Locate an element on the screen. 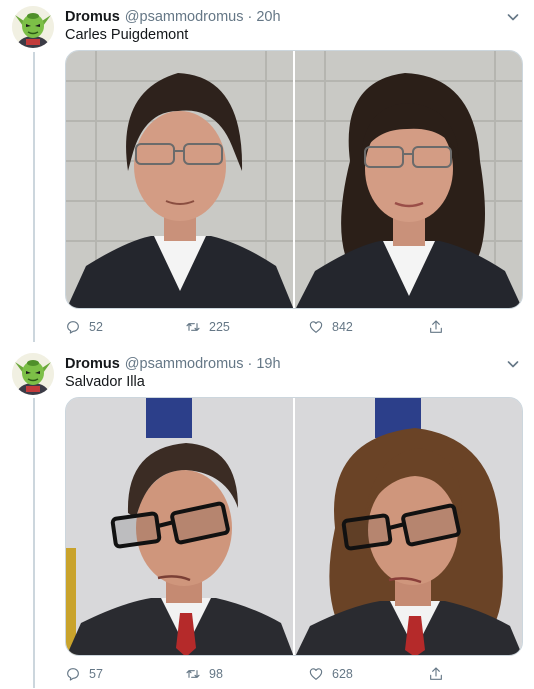 Image resolution: width=534 pixels, height=689 pixels. like-button: 628 is located at coordinates (330, 674).